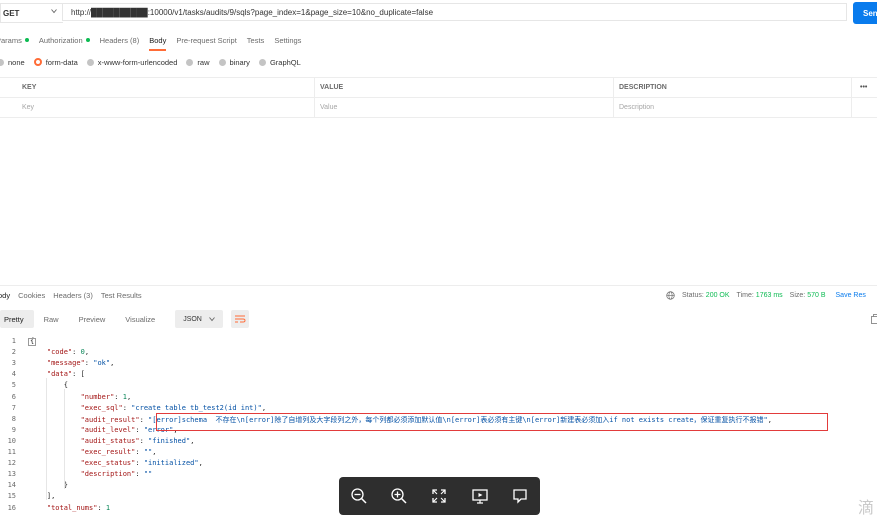 This screenshot has width=877, height=520. I want to click on body-type-label: binary, so click(239, 62).